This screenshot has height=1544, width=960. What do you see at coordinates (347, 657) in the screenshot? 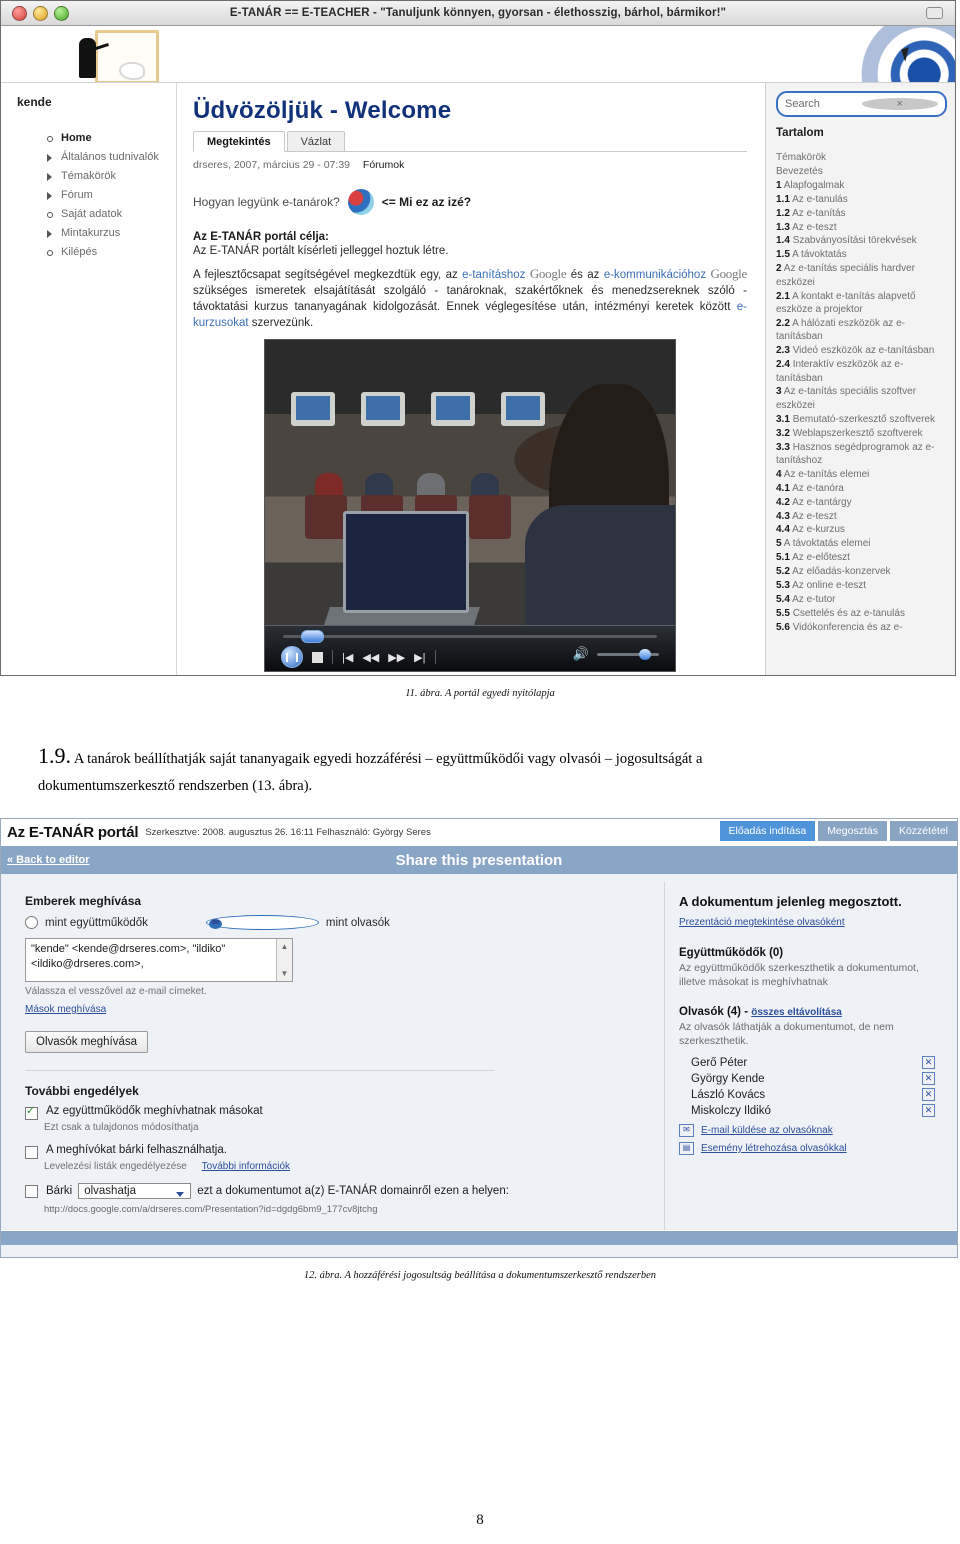
I see `skip-back-icon: |◀` at bounding box center [347, 657].